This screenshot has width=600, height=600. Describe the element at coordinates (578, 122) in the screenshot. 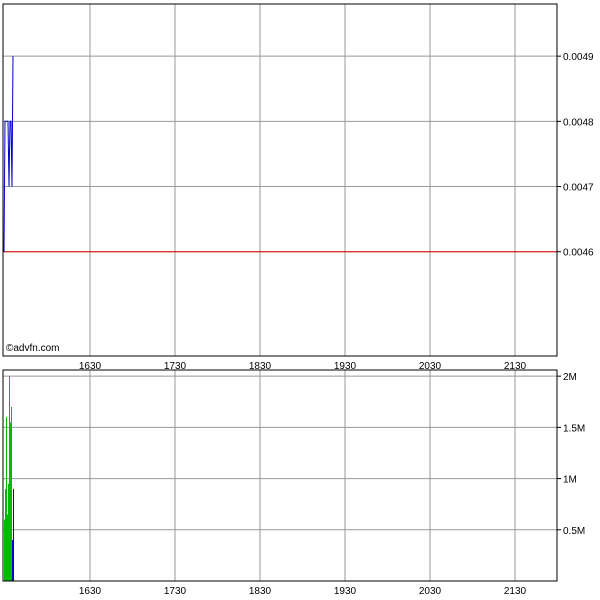

I see `price-y-tick-label: 0.0048` at that location.